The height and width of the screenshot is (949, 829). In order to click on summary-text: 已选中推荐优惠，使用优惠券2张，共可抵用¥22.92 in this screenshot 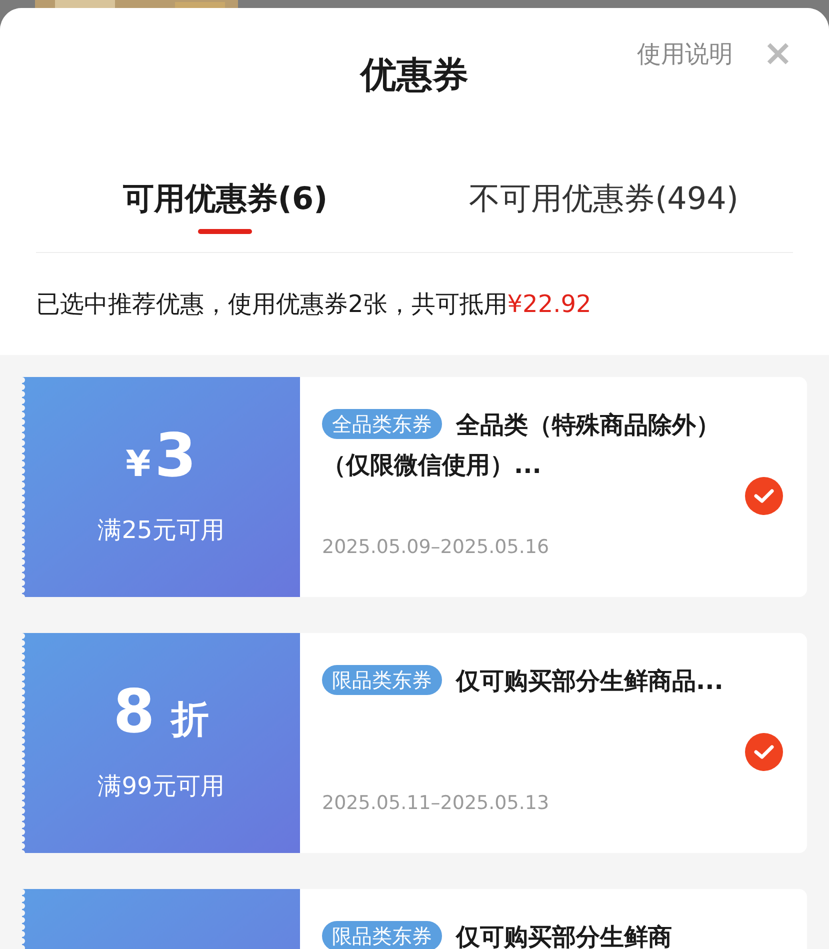, I will do `click(314, 304)`.